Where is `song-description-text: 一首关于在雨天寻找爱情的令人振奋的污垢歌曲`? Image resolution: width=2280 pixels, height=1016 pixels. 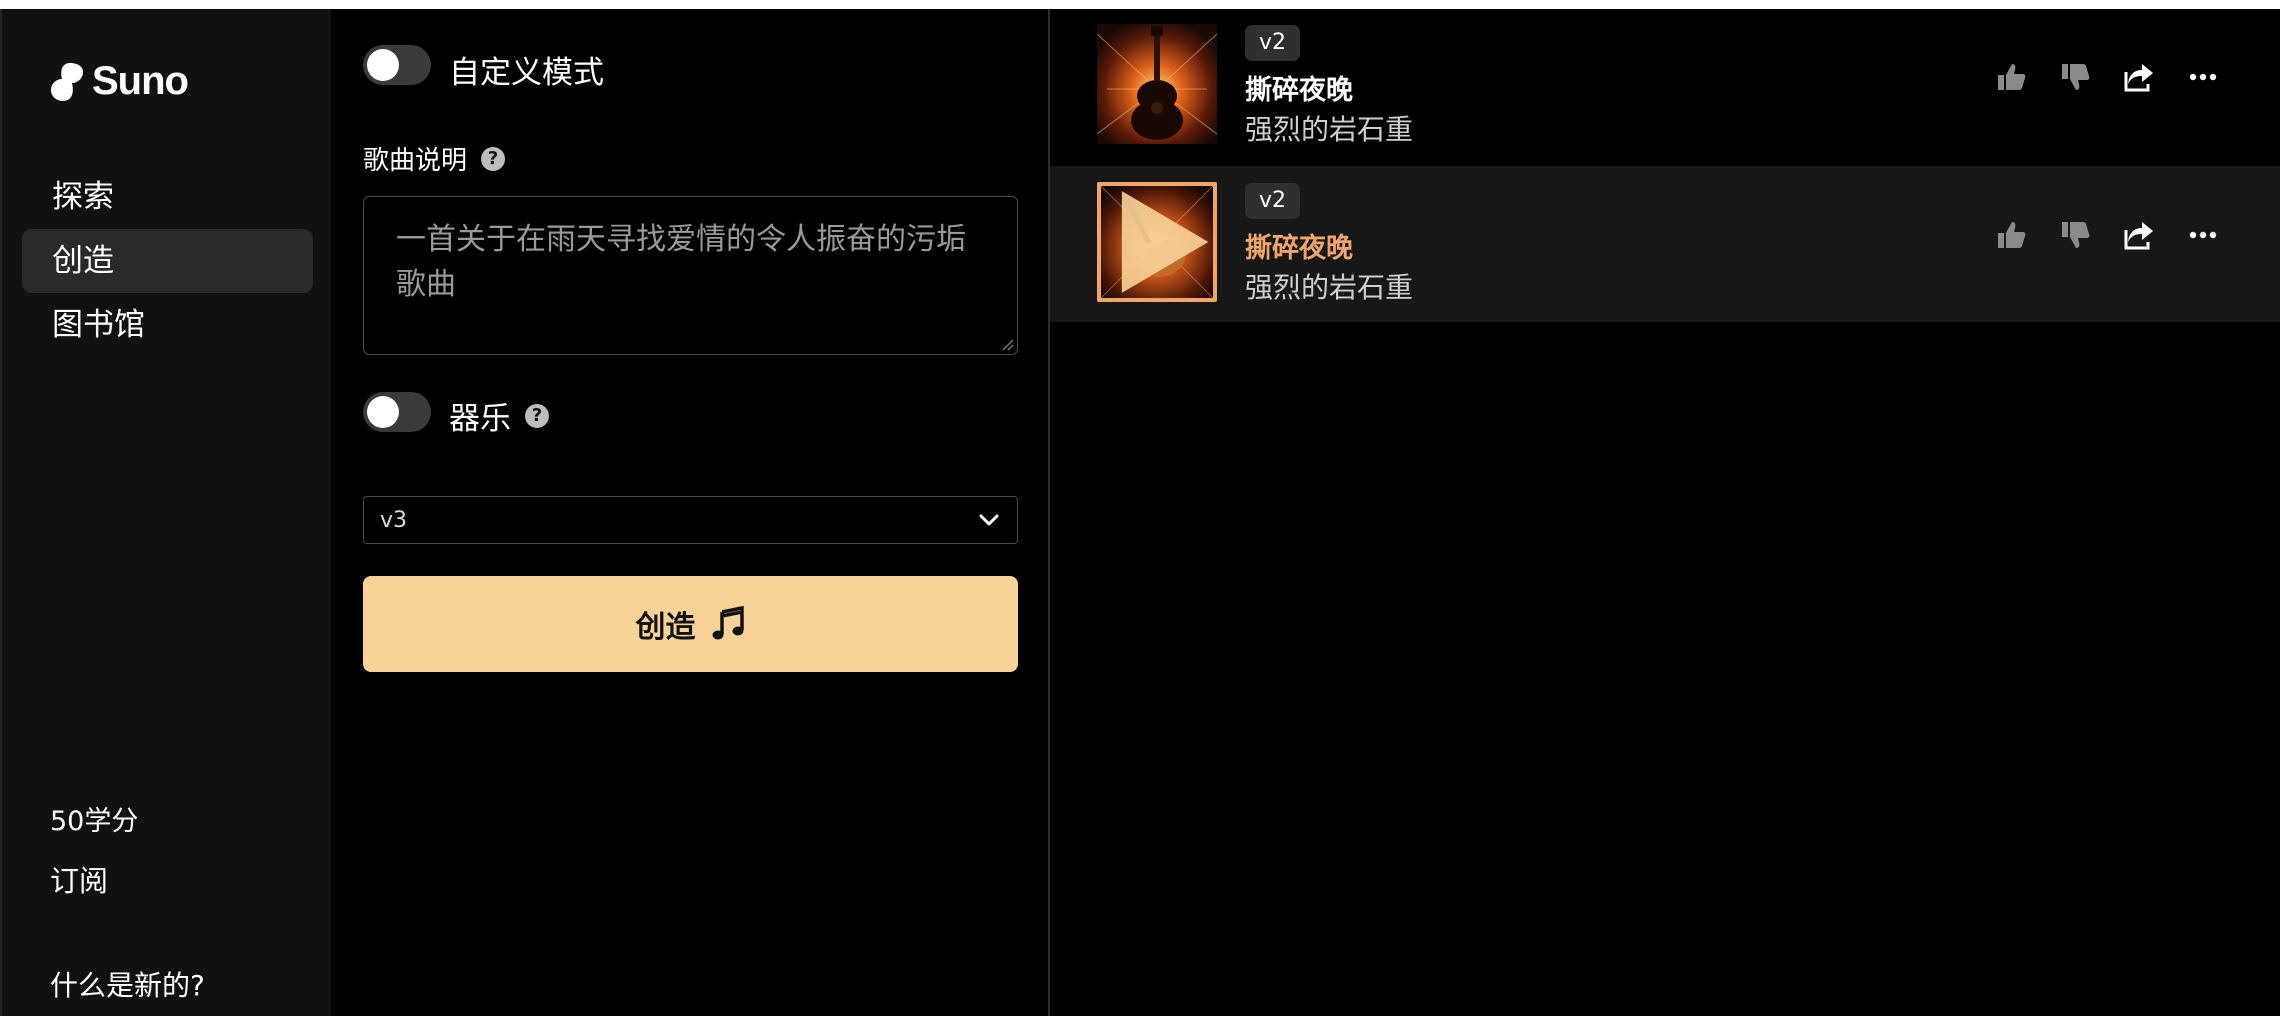
song-description-text: 一首关于在雨天寻找爱情的令人振奋的污垢歌曲 is located at coordinates (681, 262).